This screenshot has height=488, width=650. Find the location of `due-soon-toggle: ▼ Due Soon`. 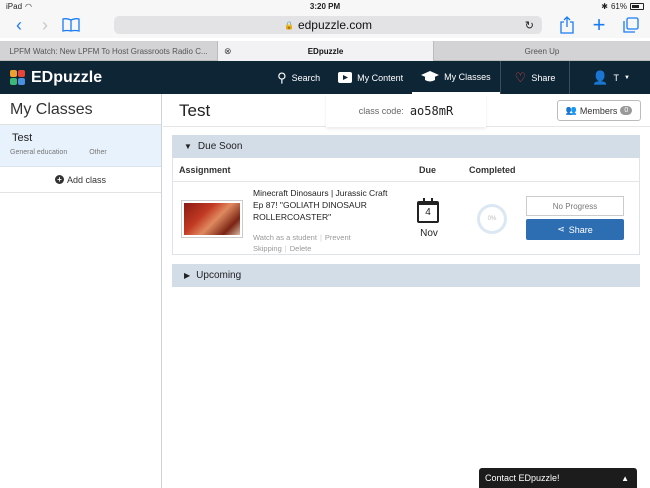

due-soon-toggle: ▼ Due Soon is located at coordinates (406, 146).